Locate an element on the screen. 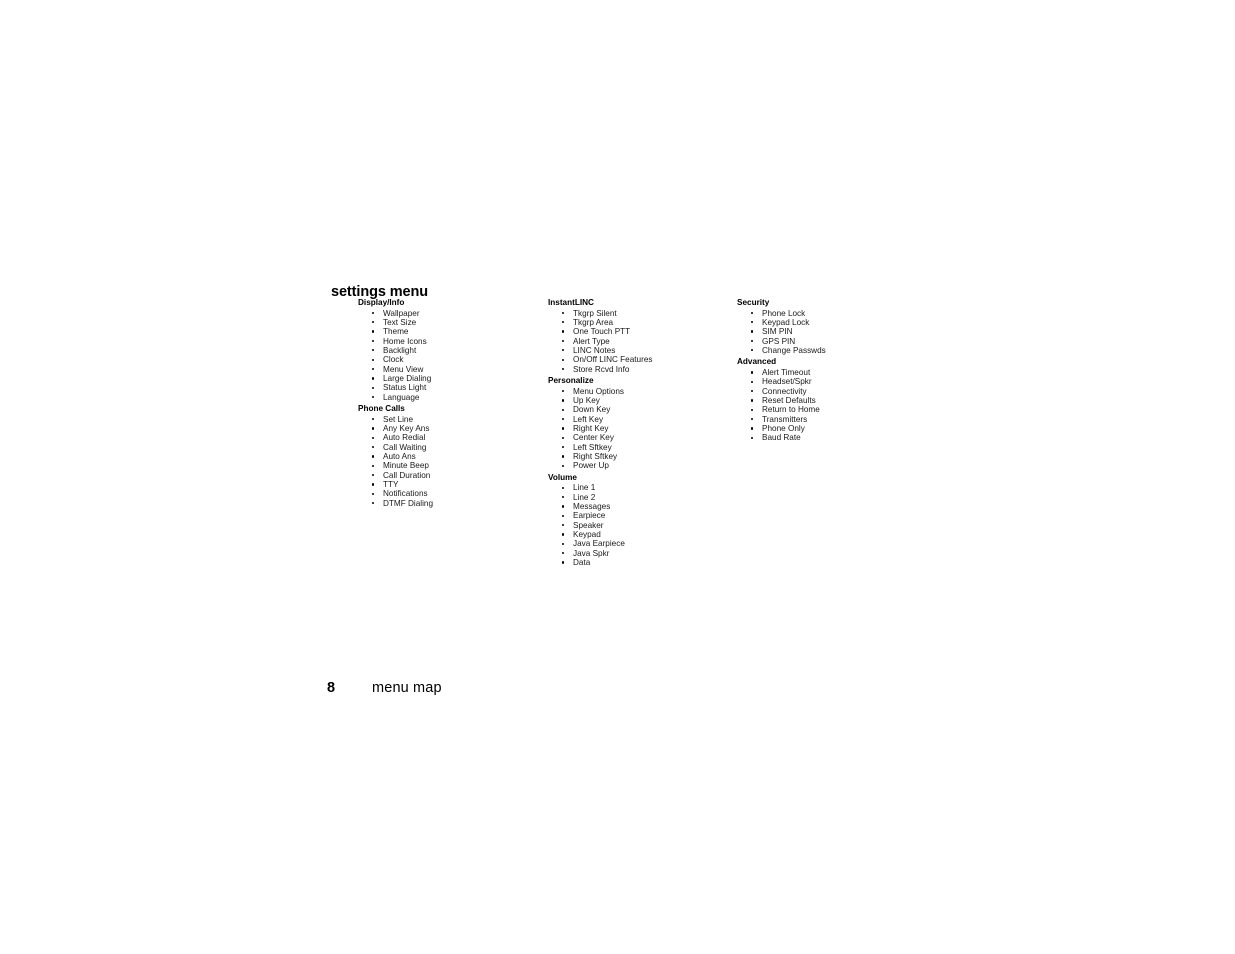 The image size is (1235, 954). menu-item-label: TTY is located at coordinates (391, 485).